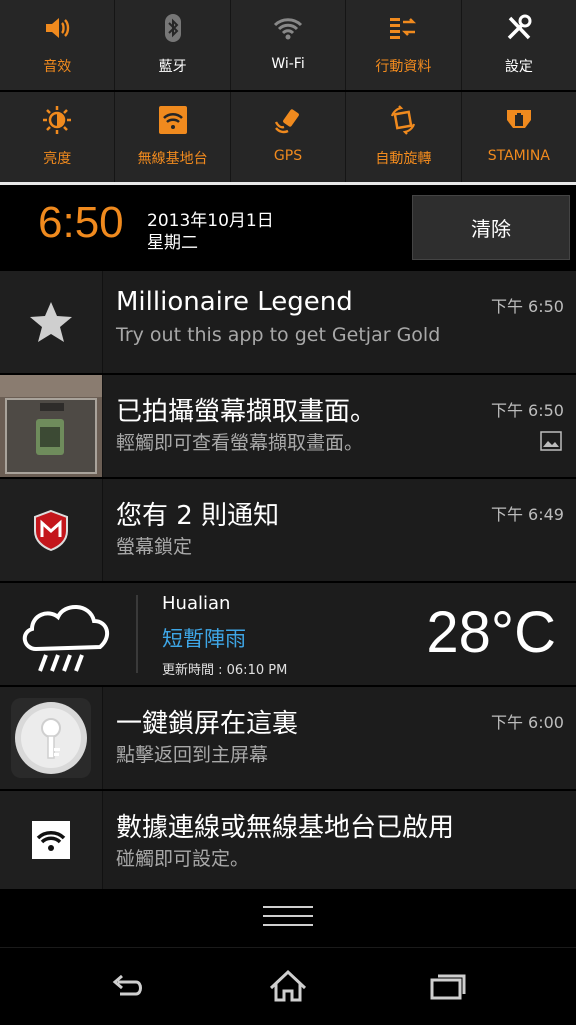  I want to click on qs-stamina-label: STAMINA, so click(518, 156).